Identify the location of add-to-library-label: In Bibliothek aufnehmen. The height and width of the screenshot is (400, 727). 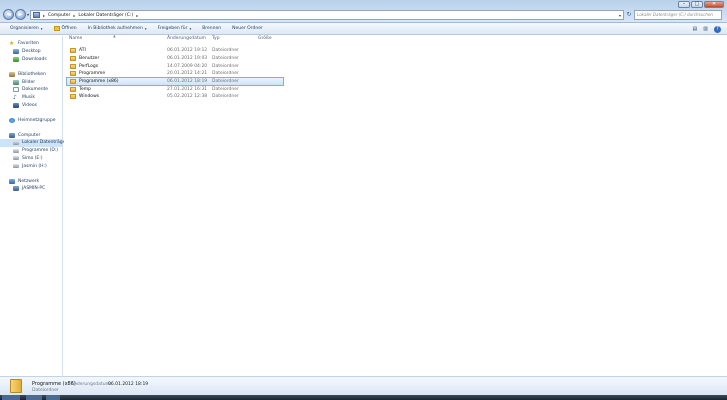
(115, 28).